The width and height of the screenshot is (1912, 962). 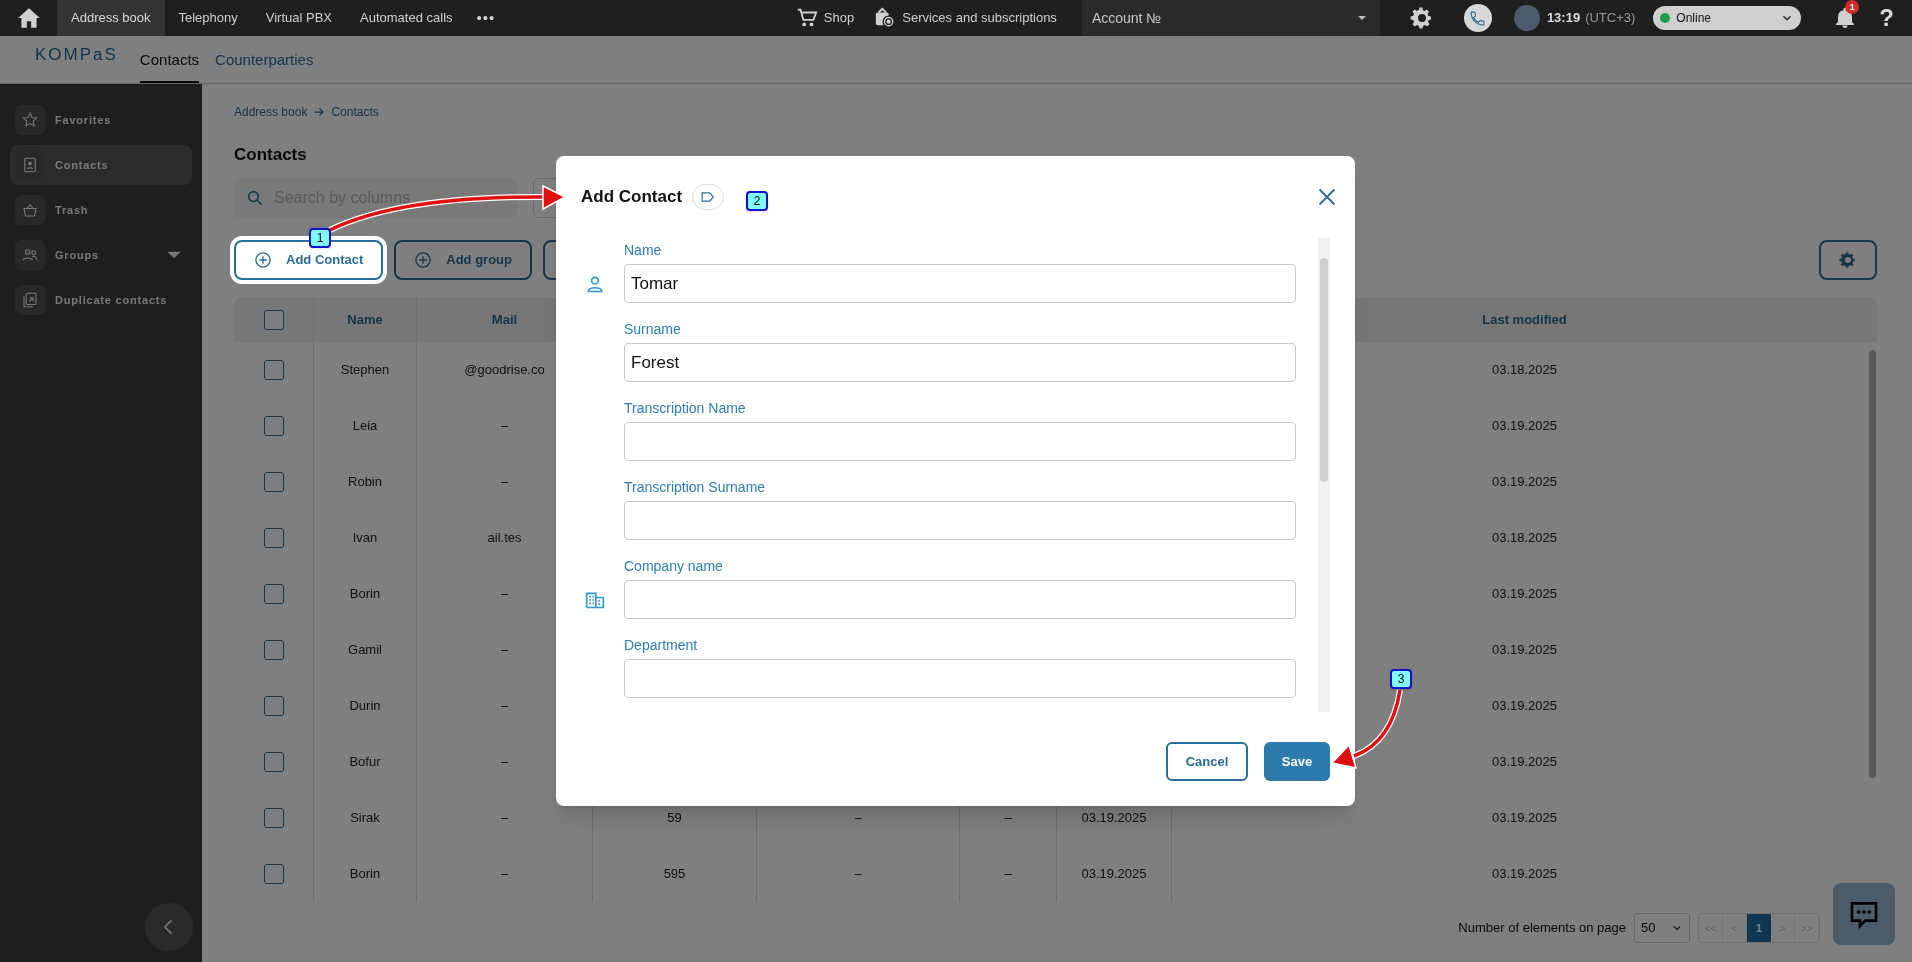 I want to click on table-cell-text: ail.tes, so click(x=504, y=538).